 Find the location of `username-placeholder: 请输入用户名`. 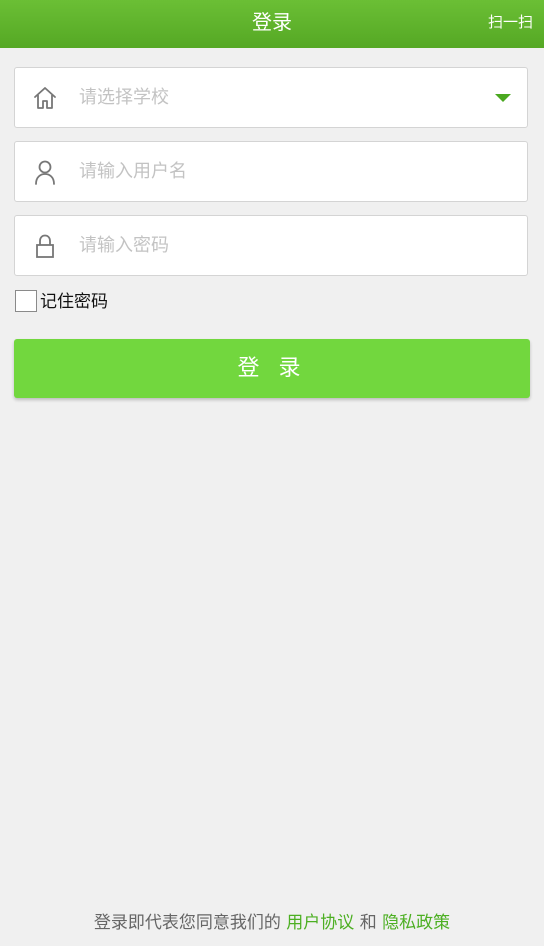

username-placeholder: 请输入用户名 is located at coordinates (133, 171).